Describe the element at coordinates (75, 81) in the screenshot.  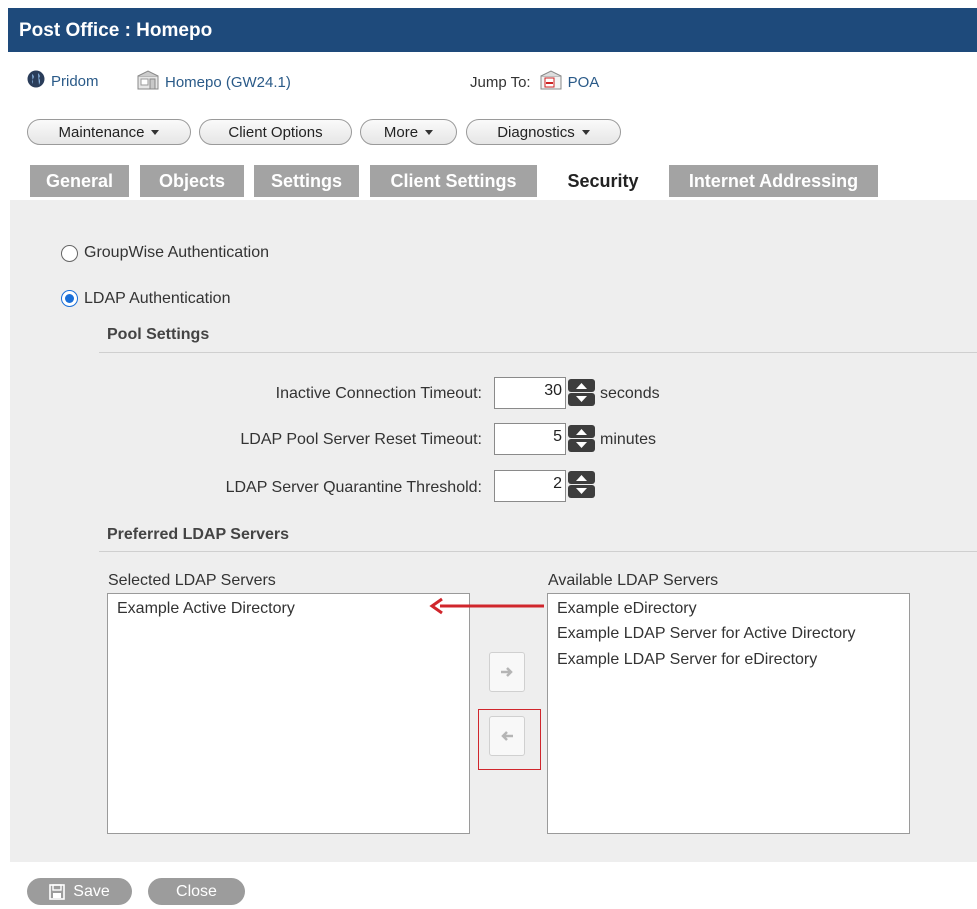
I see `domain-link: Pridom` at that location.